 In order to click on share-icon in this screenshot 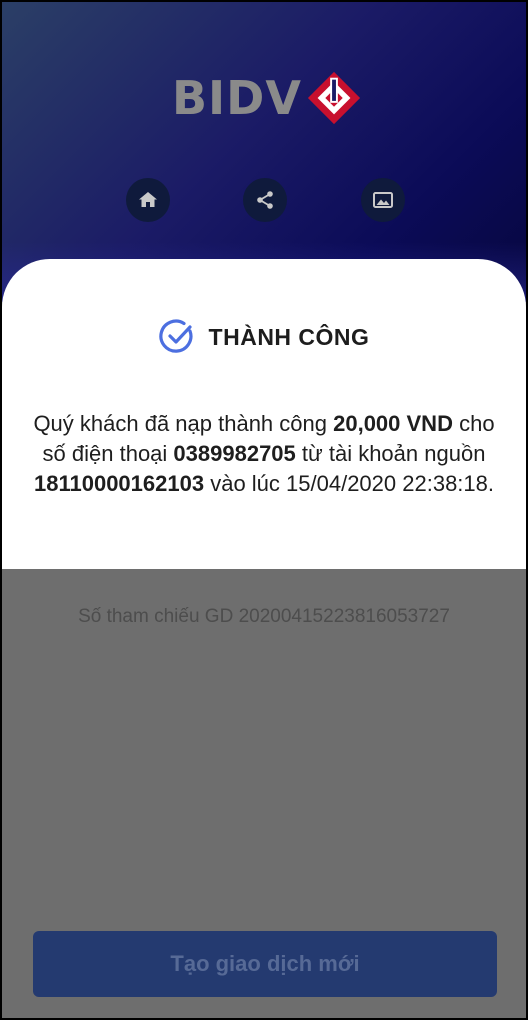, I will do `click(265, 200)`.